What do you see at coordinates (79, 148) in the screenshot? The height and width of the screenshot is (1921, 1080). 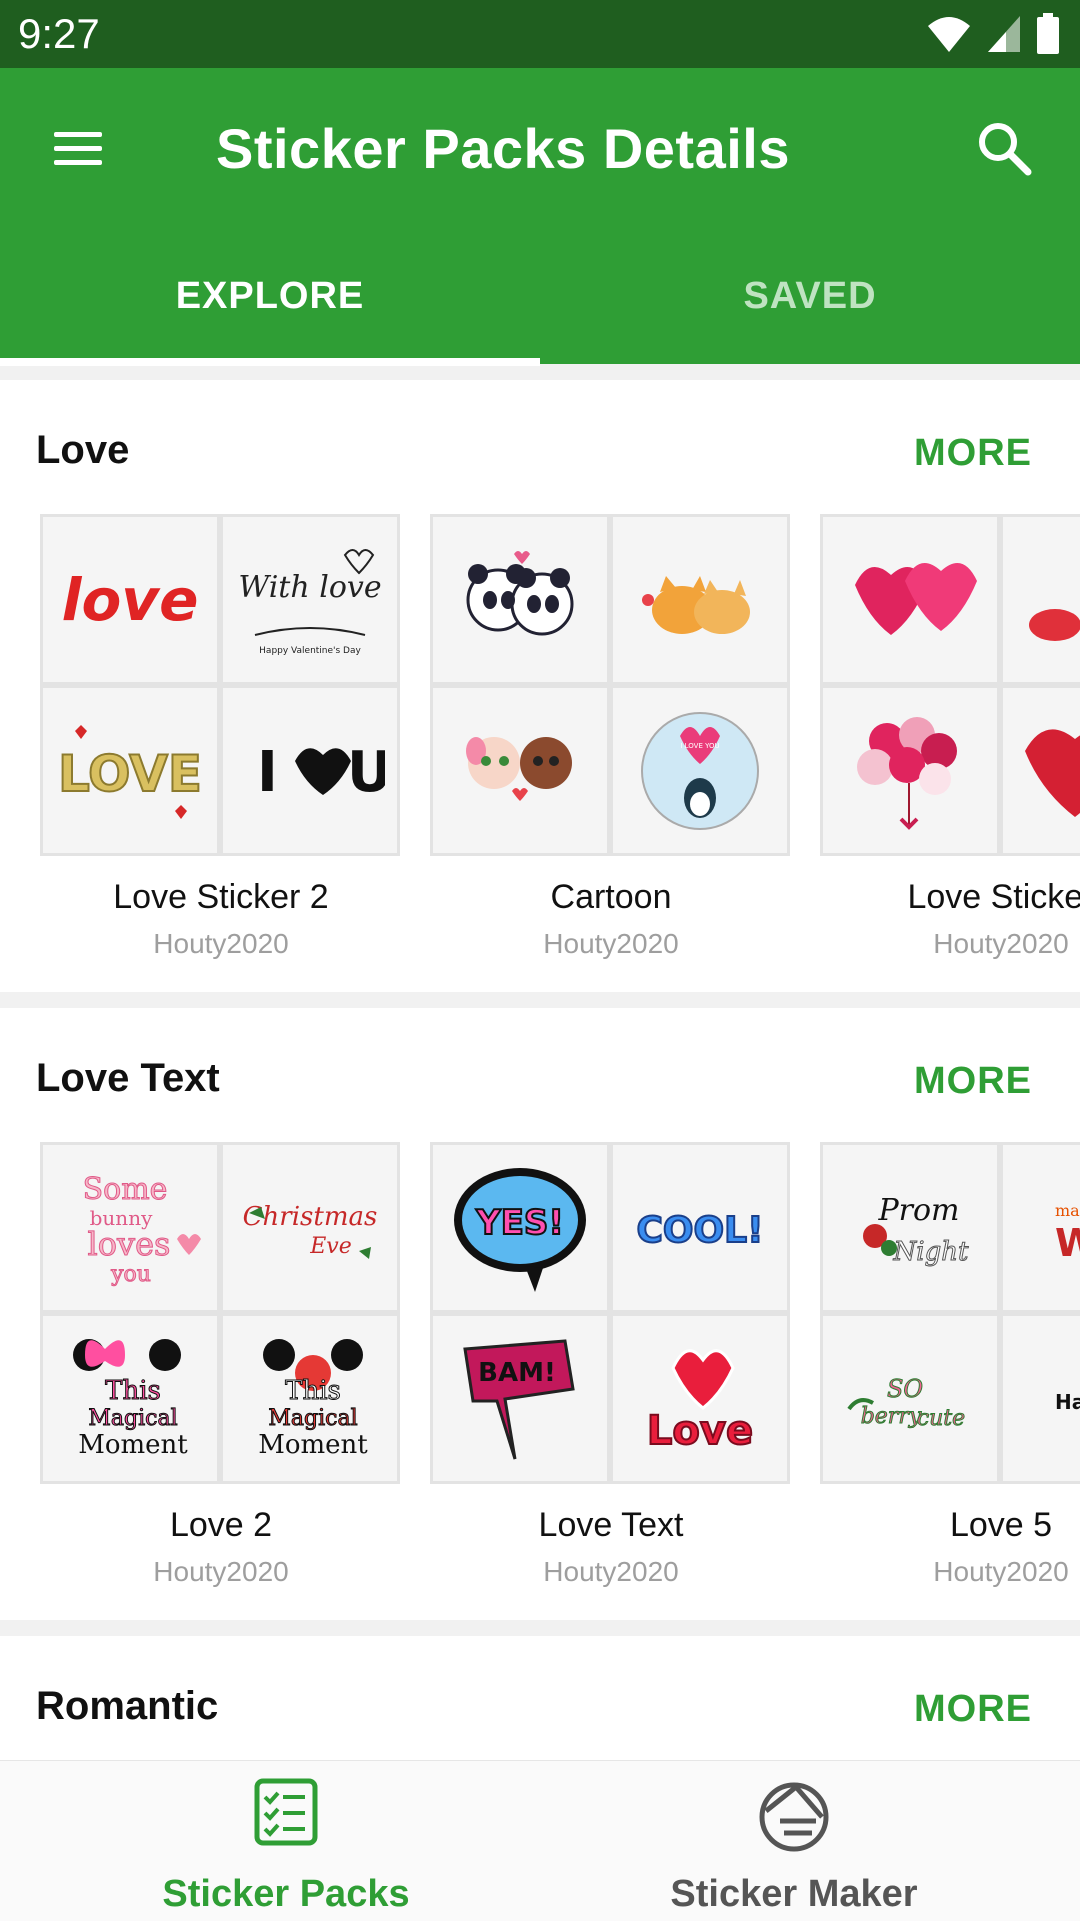 I see `menu-icon` at bounding box center [79, 148].